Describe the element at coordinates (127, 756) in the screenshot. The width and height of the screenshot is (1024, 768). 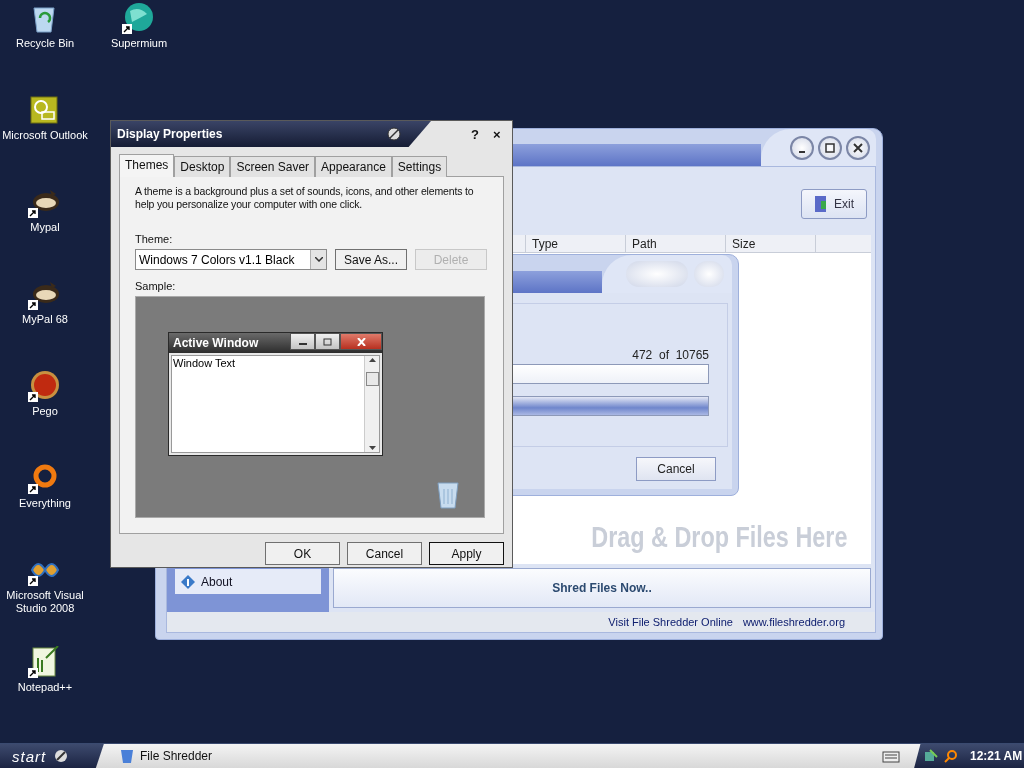
I see `cup-icon` at that location.